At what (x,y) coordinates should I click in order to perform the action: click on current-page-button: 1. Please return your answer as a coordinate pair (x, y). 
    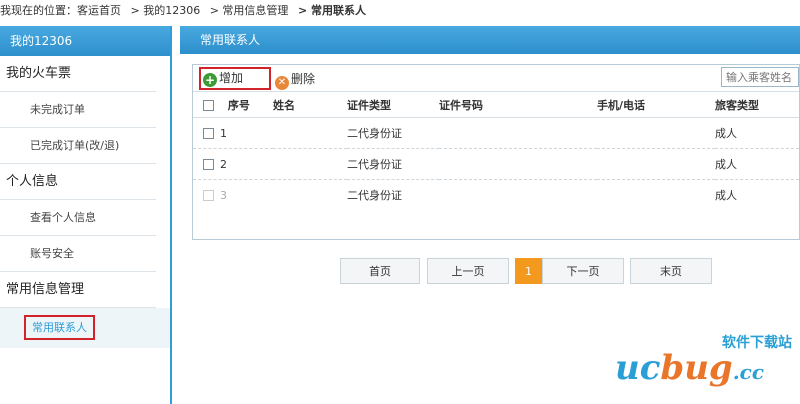
    Looking at the image, I should click on (528, 271).